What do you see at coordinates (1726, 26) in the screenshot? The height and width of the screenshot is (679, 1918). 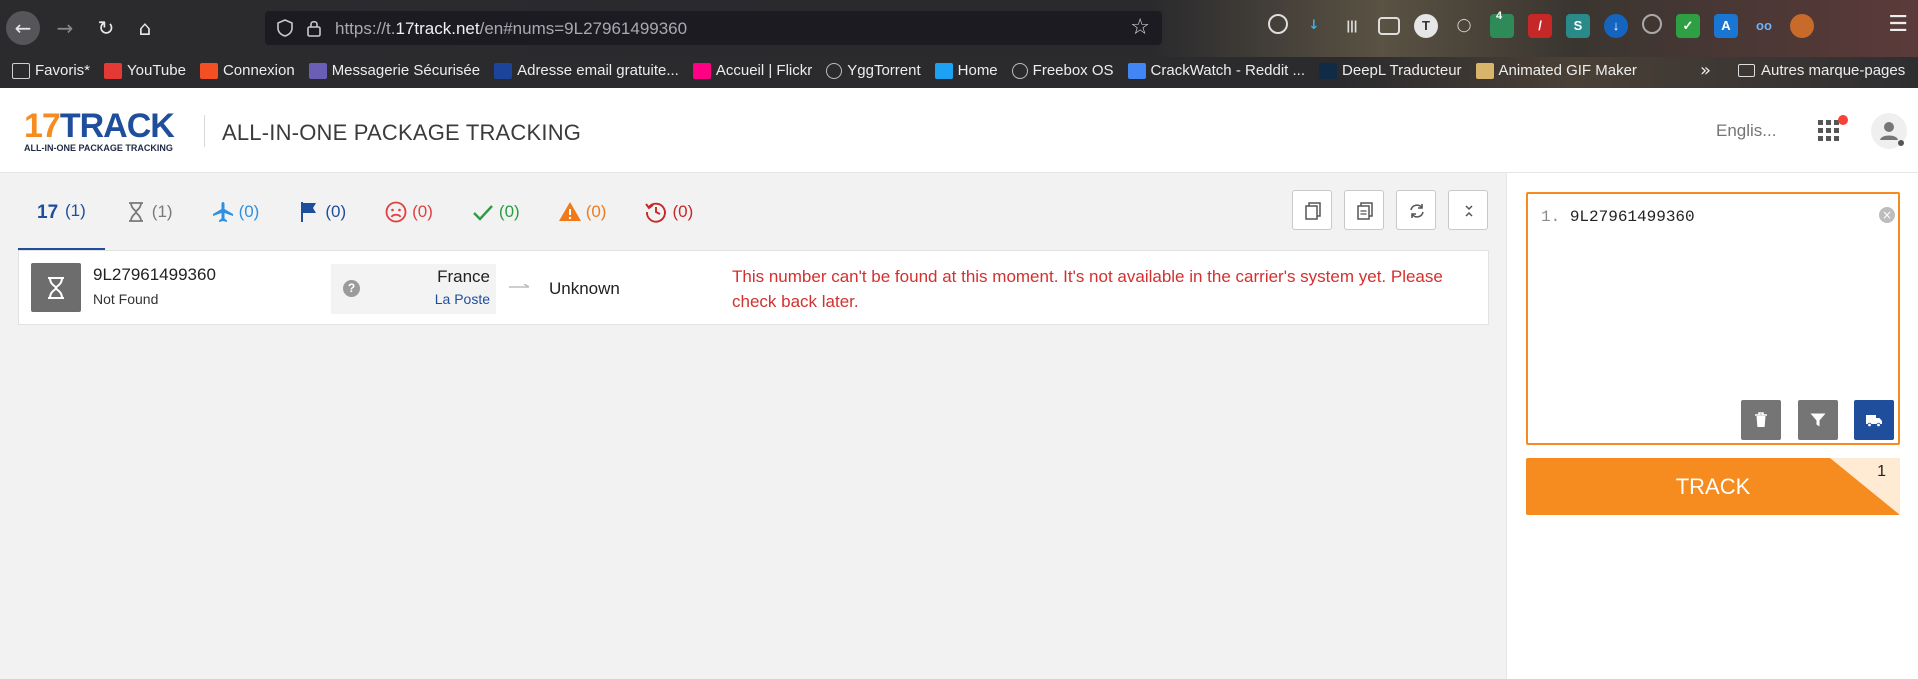 I see `translate-icon: A` at bounding box center [1726, 26].